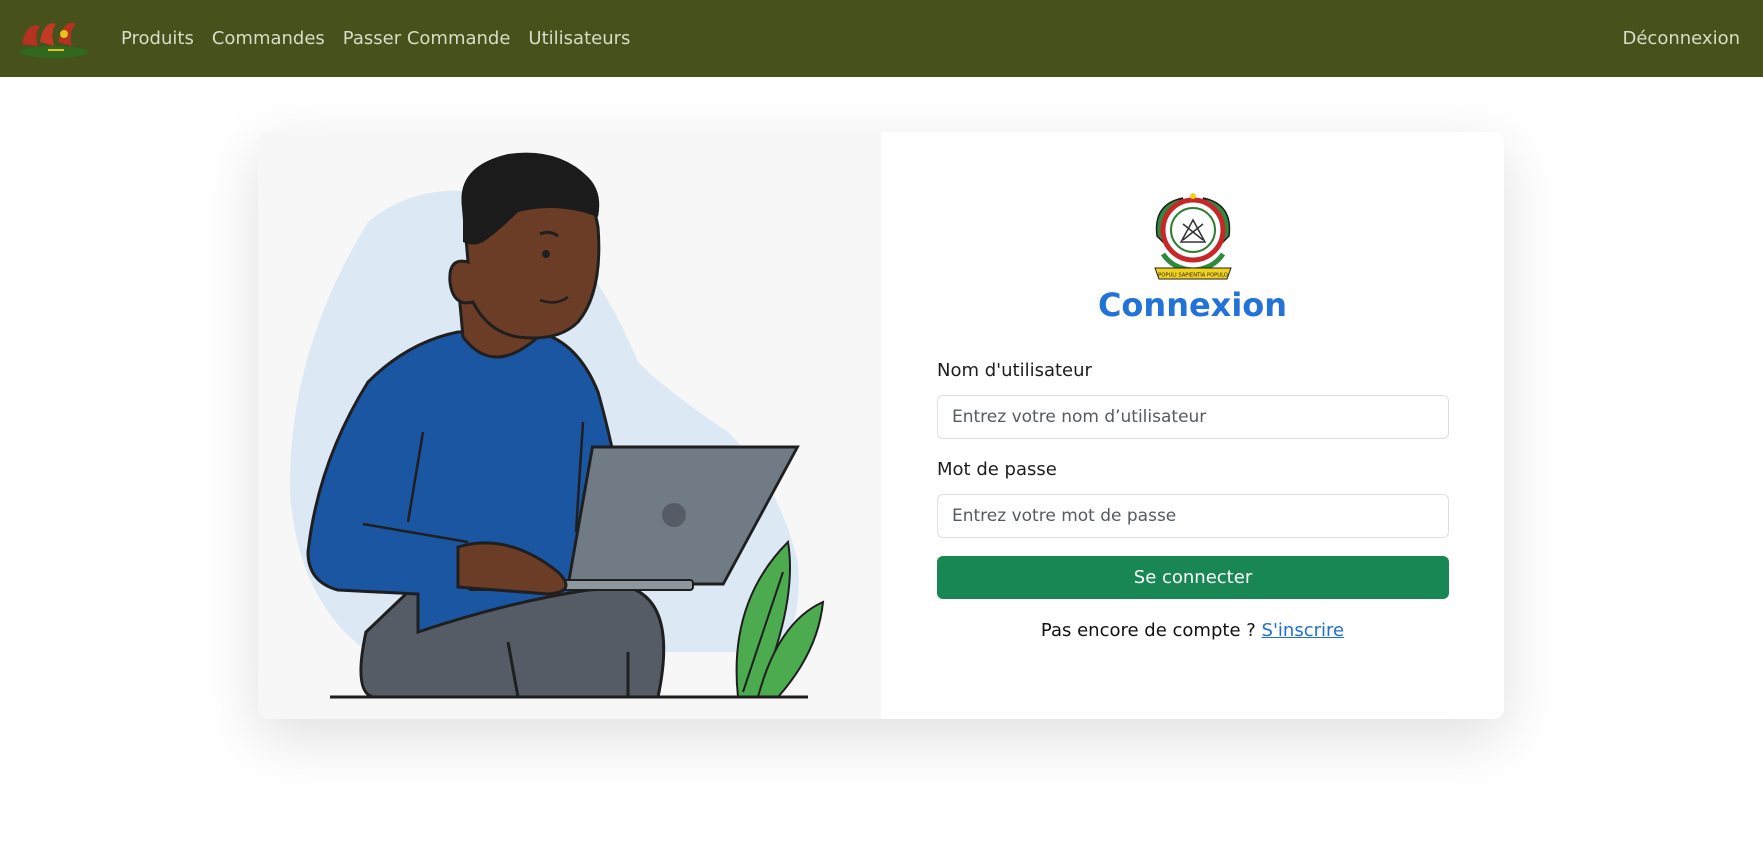 This screenshot has width=1763, height=851. Describe the element at coordinates (1193, 417) in the screenshot. I see `username-input` at that location.